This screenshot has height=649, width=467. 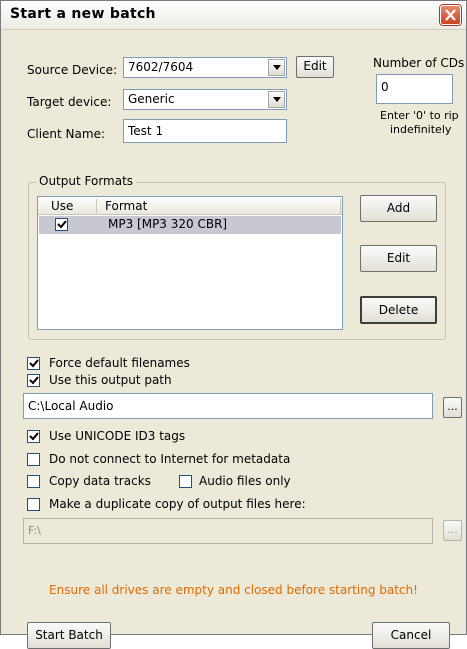 I want to click on no-internet-checkbox, so click(x=33, y=459).